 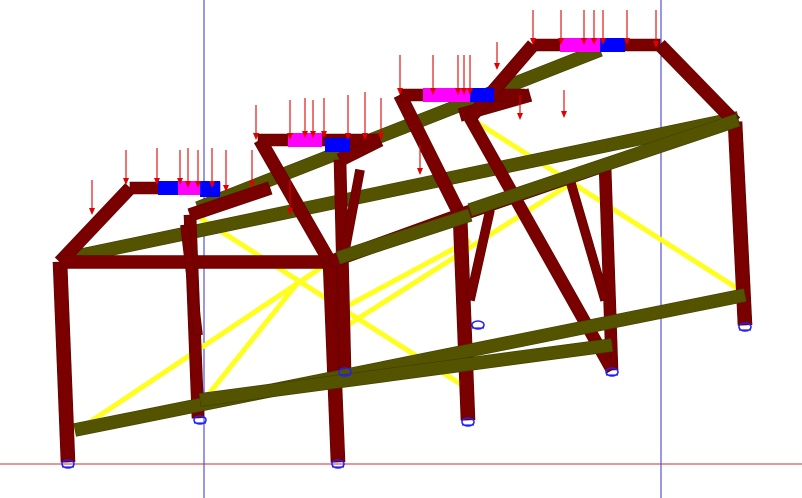 What do you see at coordinates (478, 325) in the screenshot?
I see `support-icon` at bounding box center [478, 325].